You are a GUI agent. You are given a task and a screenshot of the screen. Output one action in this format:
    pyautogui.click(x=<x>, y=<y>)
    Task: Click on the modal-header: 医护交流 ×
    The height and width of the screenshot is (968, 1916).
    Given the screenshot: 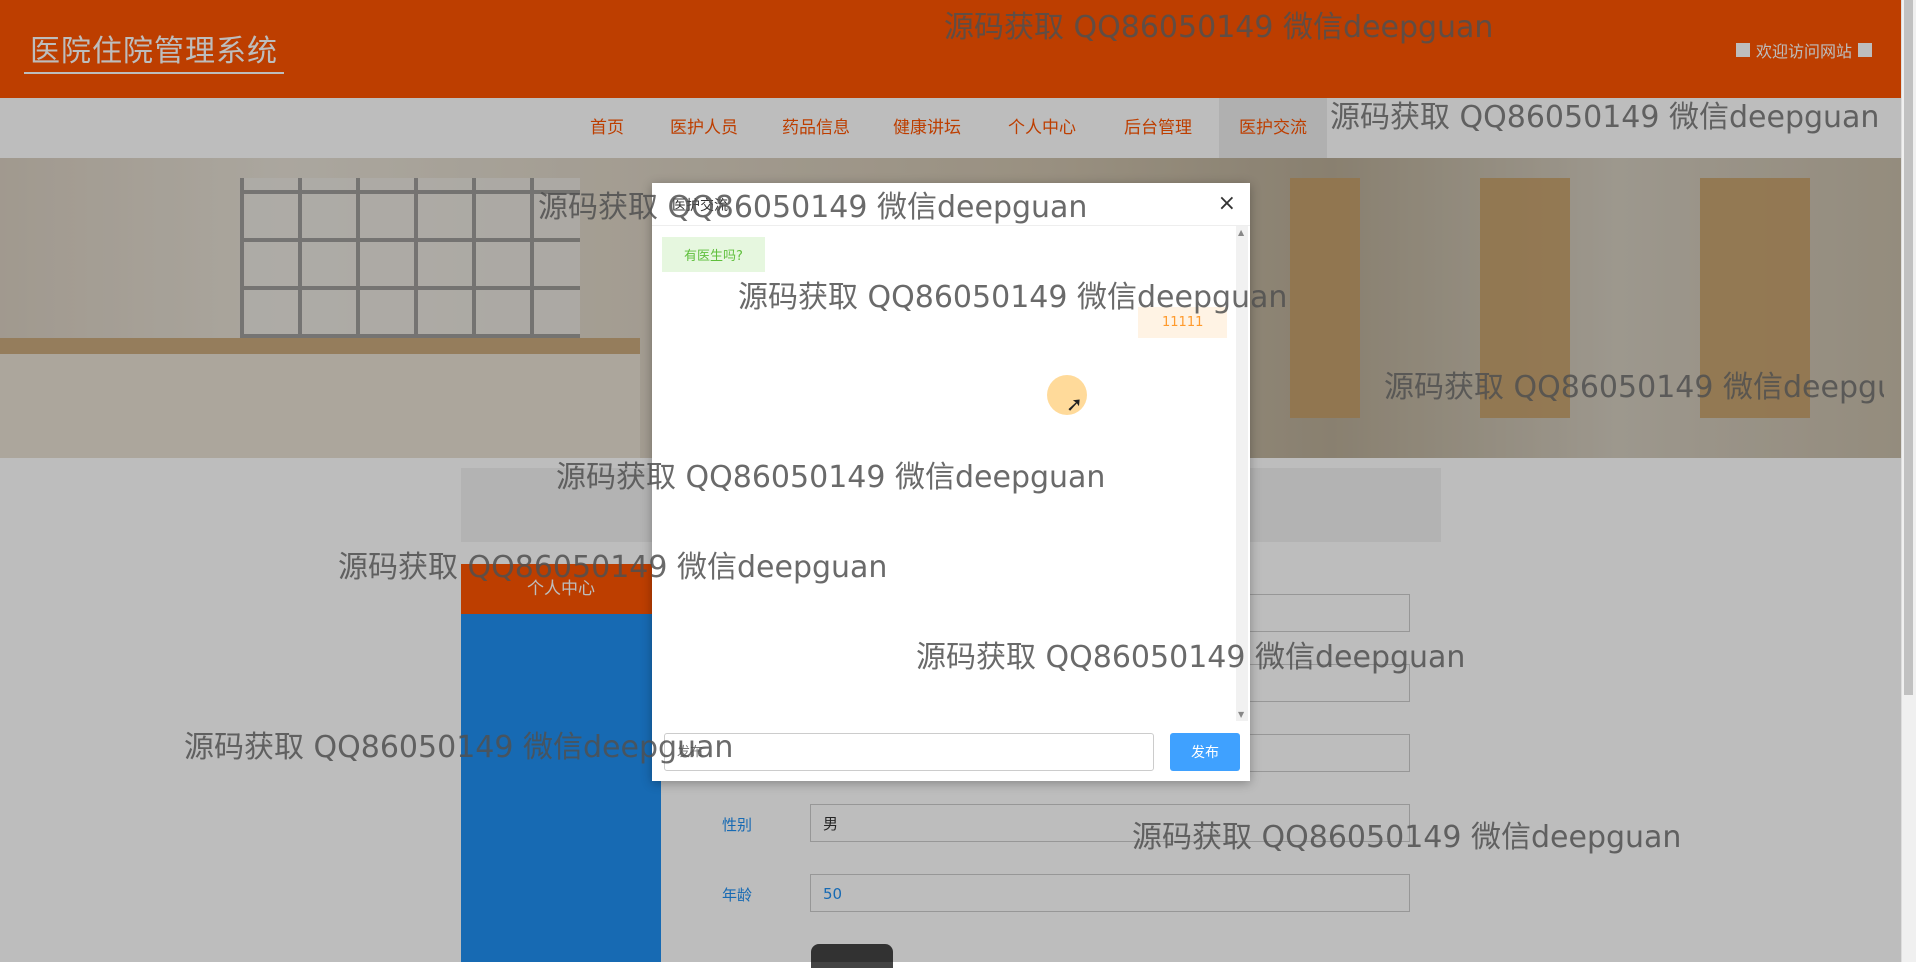 What is the action you would take?
    pyautogui.click(x=951, y=204)
    